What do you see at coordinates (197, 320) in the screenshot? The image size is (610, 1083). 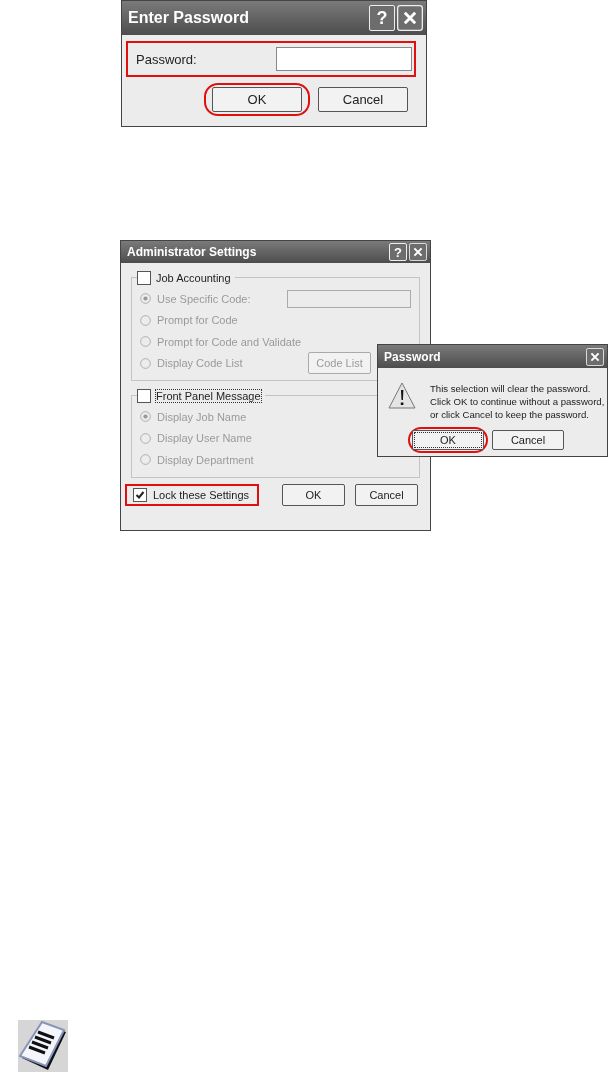 I see `radio-label: Prompt for Code` at bounding box center [197, 320].